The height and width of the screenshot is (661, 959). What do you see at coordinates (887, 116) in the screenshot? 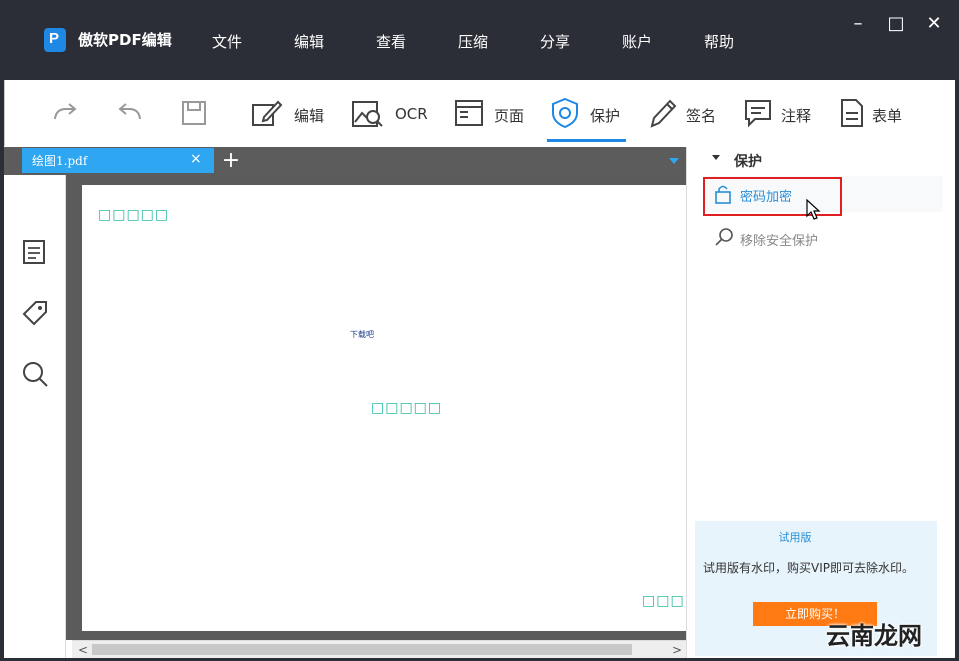
I see `toolbar-form-label: 表单` at bounding box center [887, 116].